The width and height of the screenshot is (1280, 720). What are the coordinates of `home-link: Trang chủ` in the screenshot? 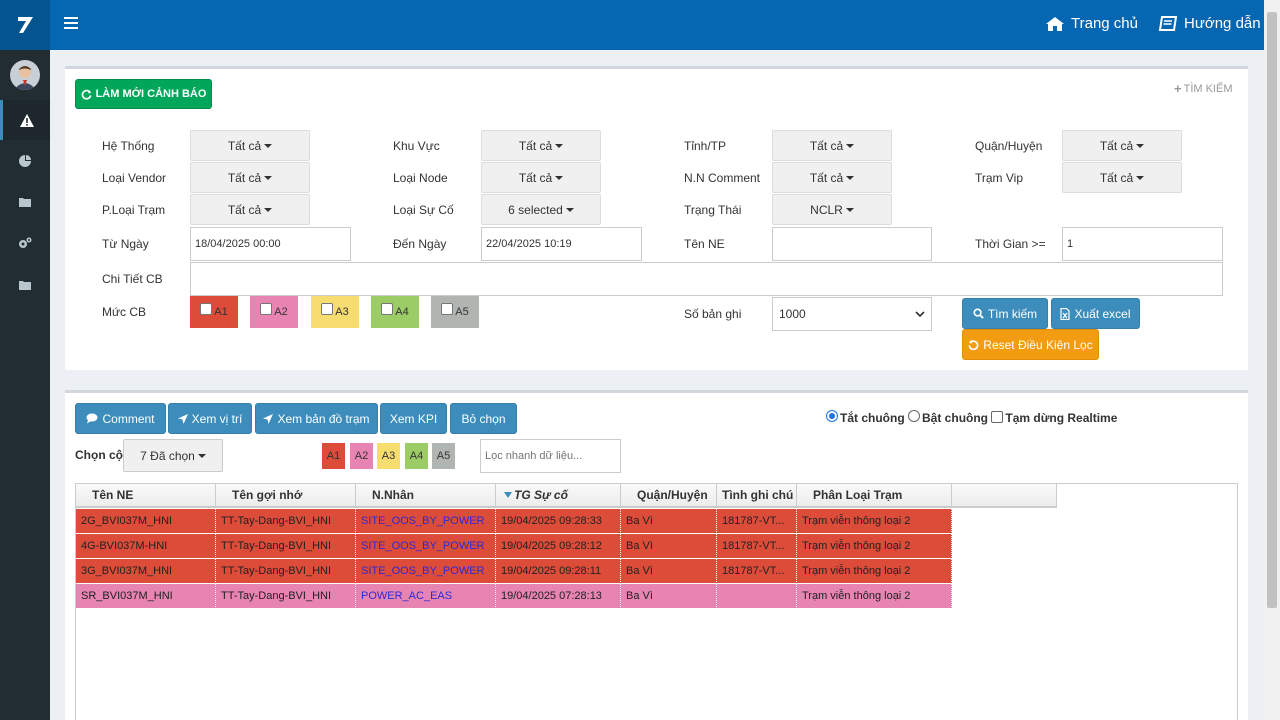 It's located at (1091, 23).